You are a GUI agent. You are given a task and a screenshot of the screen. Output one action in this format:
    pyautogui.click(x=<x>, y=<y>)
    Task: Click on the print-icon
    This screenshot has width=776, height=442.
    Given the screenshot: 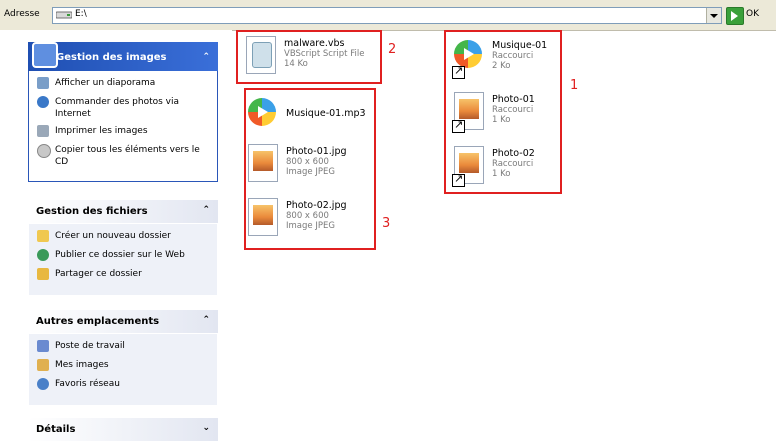 What is the action you would take?
    pyautogui.click(x=43, y=131)
    